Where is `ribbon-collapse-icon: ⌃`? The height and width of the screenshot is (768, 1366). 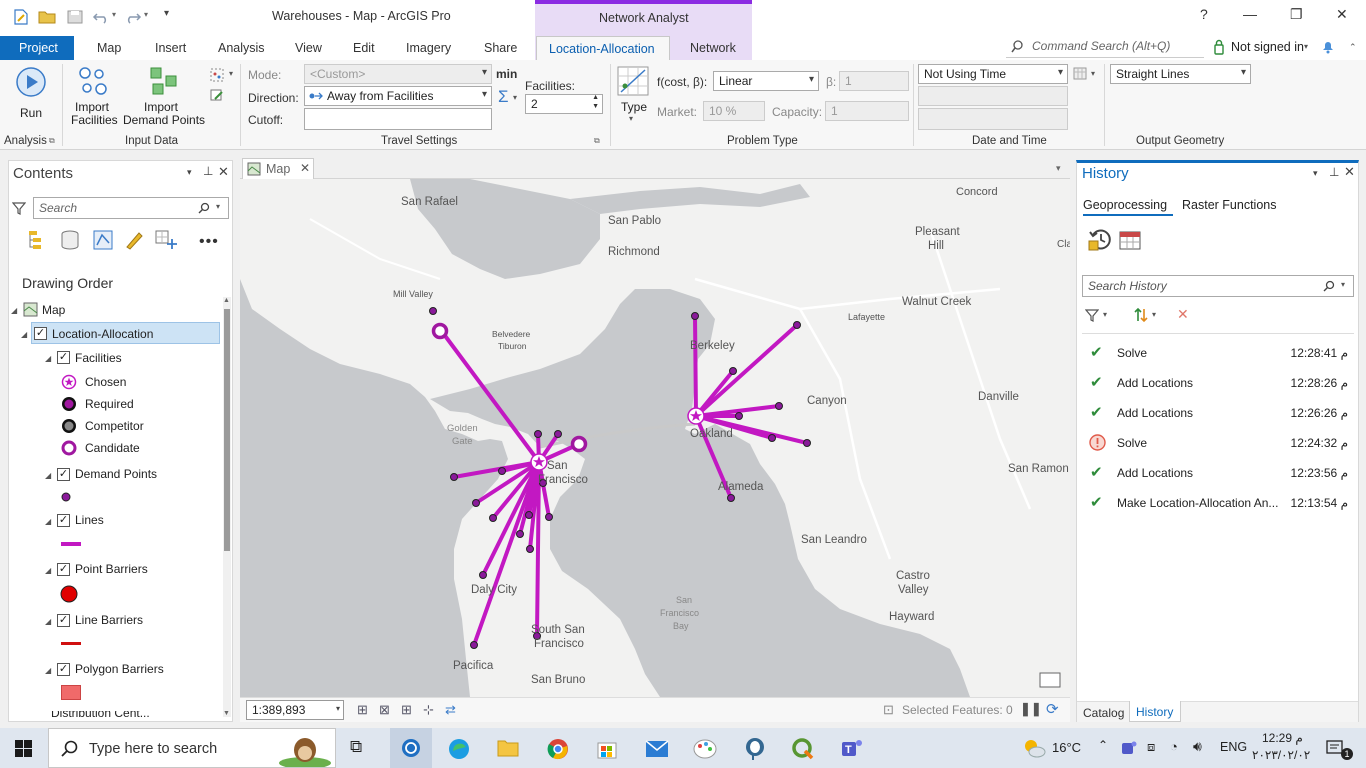 ribbon-collapse-icon: ⌃ is located at coordinates (1353, 47).